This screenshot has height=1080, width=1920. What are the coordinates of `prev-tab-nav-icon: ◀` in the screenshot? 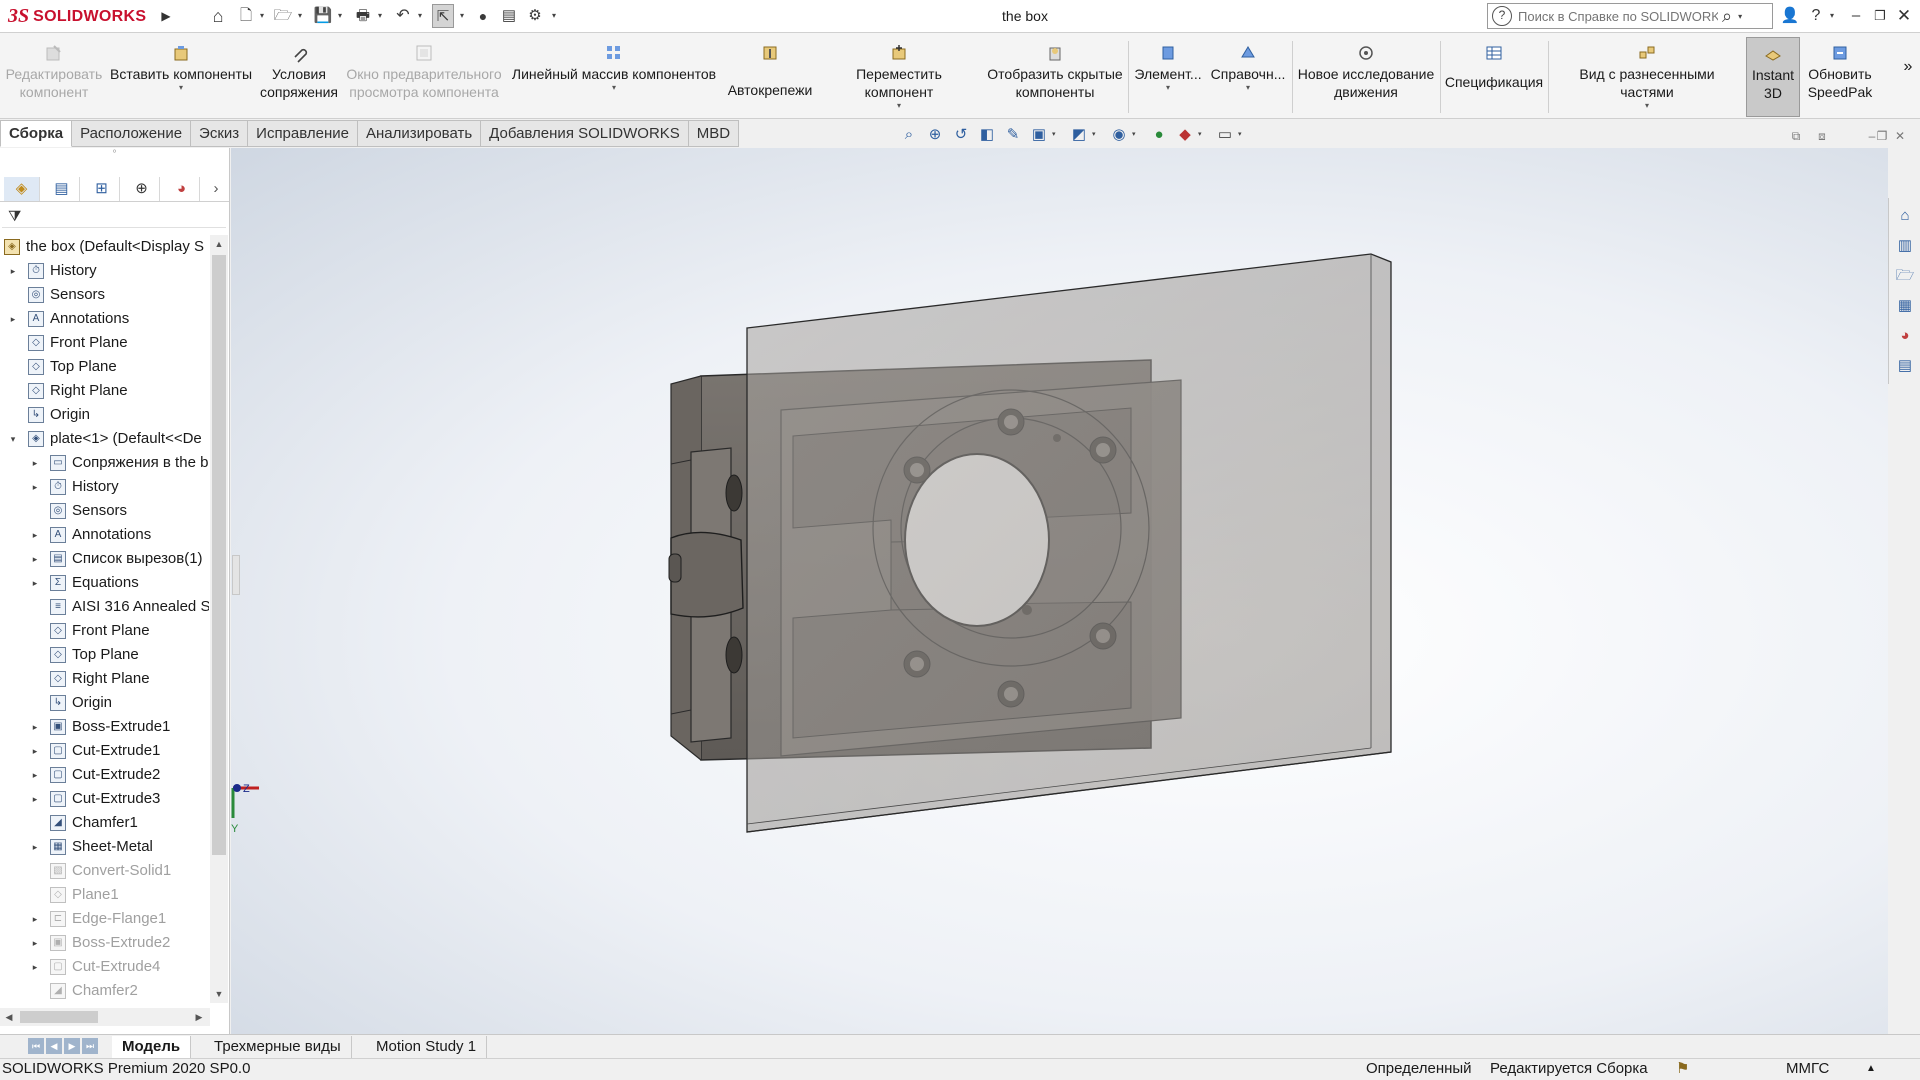 It's located at (54, 1046).